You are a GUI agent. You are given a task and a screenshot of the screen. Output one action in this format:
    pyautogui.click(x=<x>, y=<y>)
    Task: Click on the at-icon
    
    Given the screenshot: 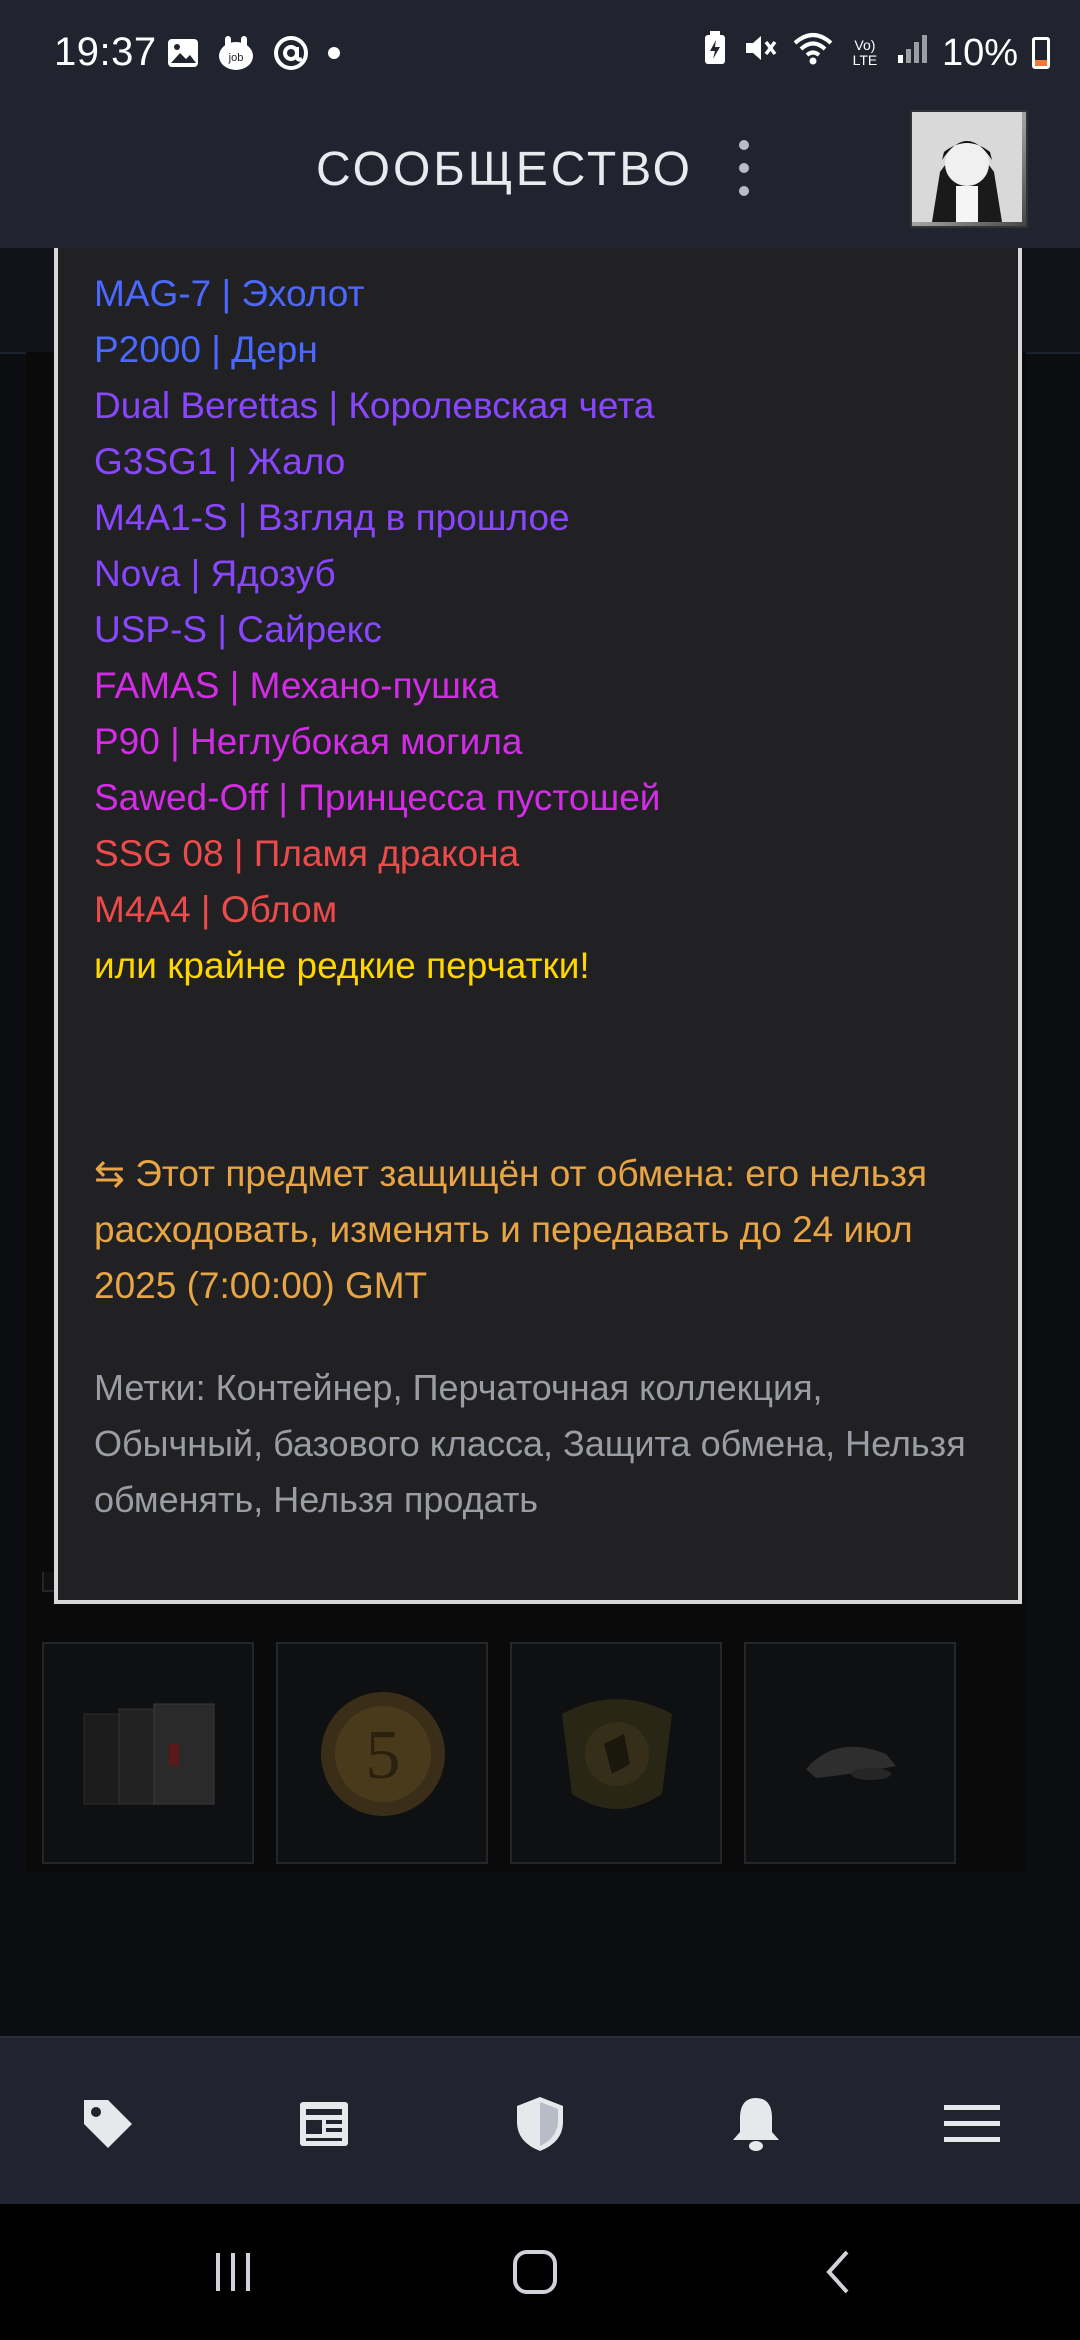 What is the action you would take?
    pyautogui.click(x=291, y=55)
    